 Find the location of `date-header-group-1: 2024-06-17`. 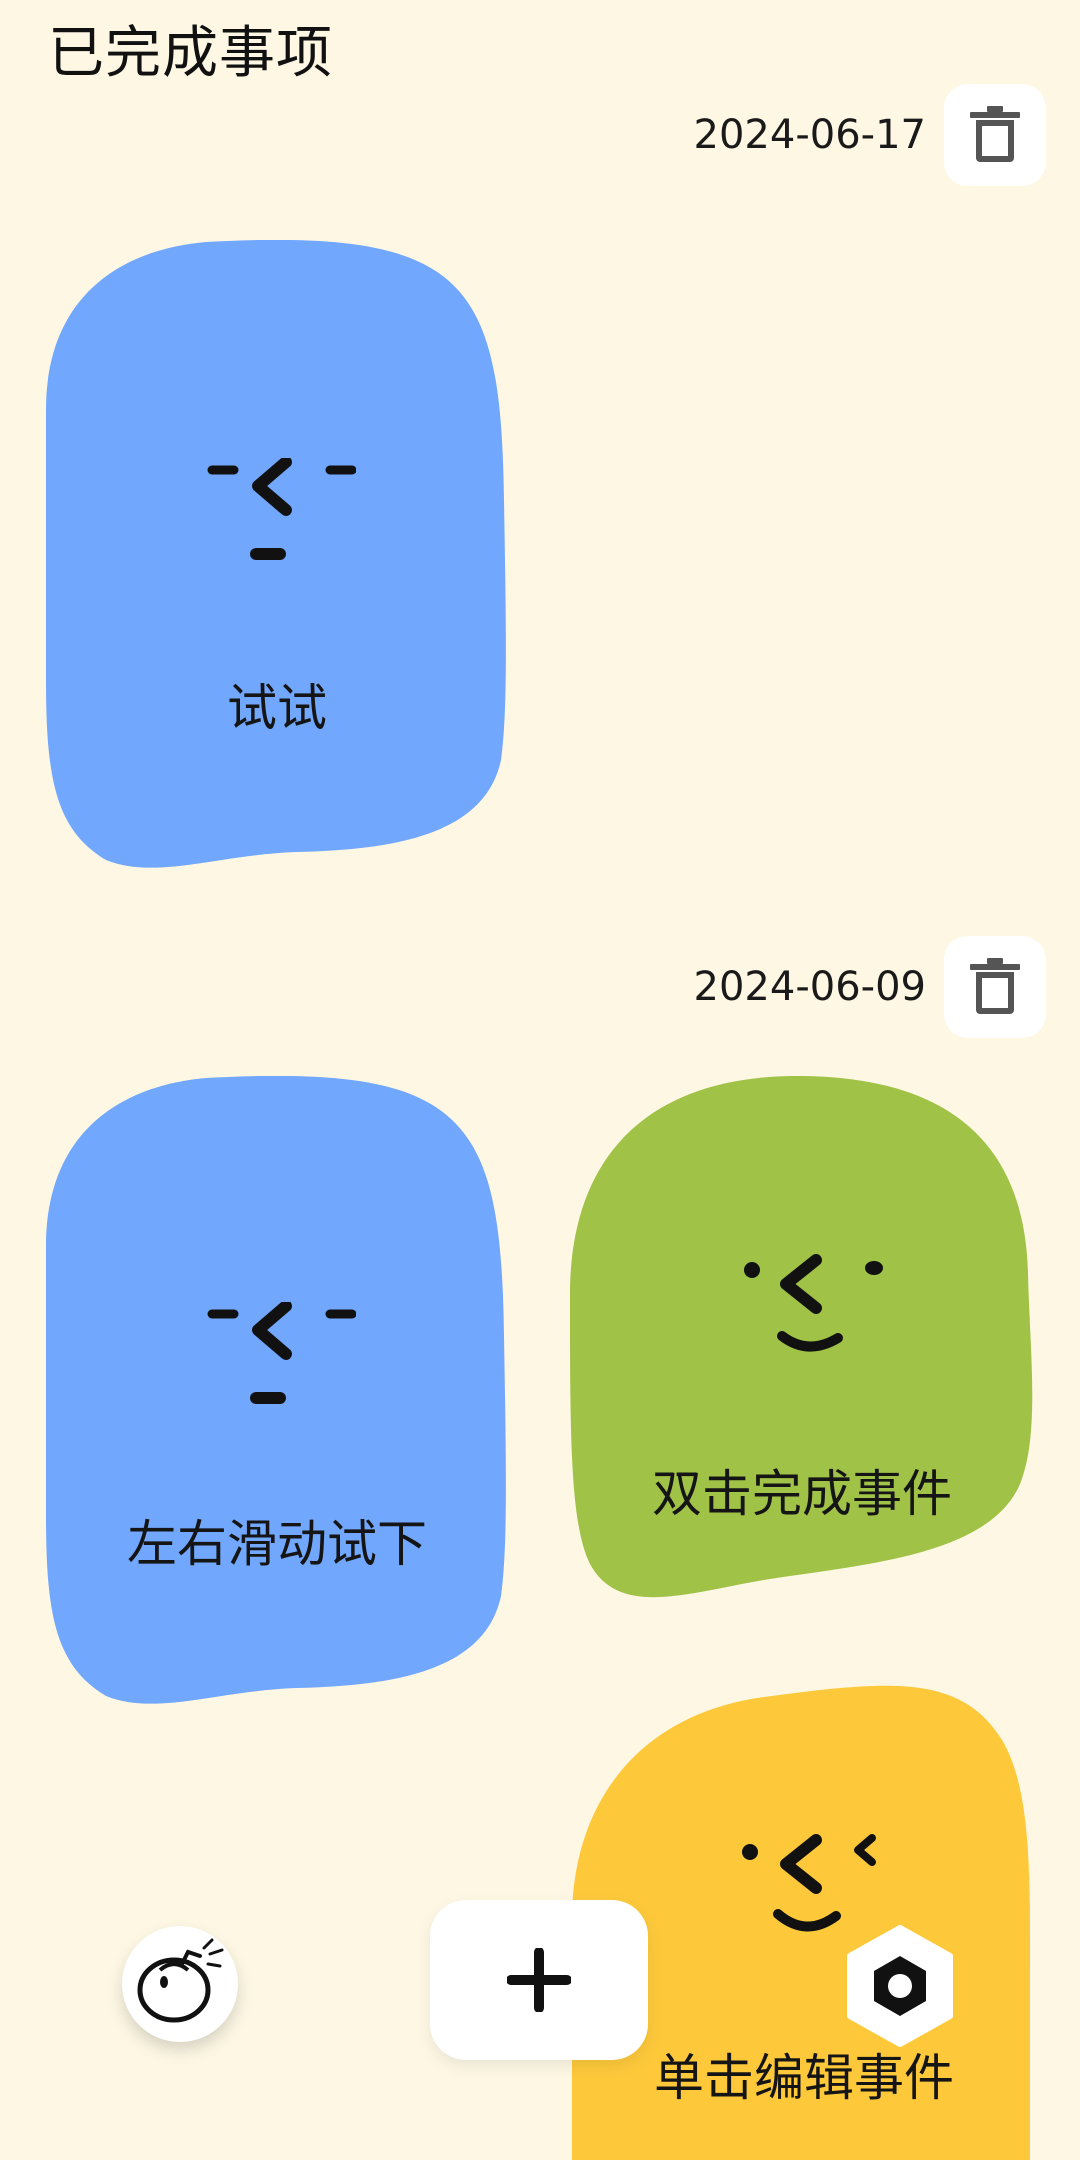

date-header-group-1: 2024-06-17 is located at coordinates (870, 135).